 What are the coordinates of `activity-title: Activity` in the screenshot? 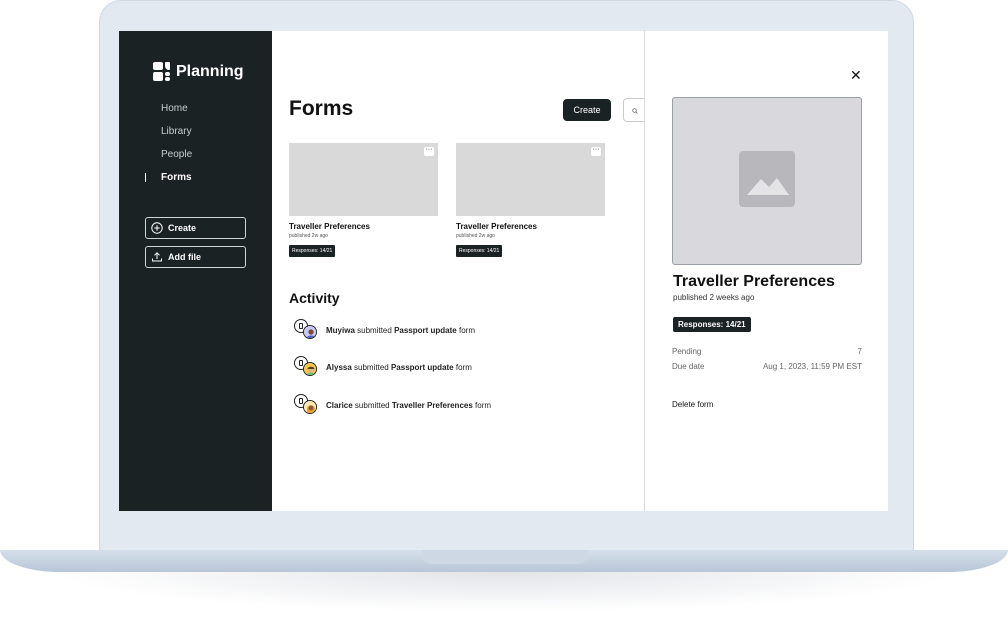 It's located at (314, 298).